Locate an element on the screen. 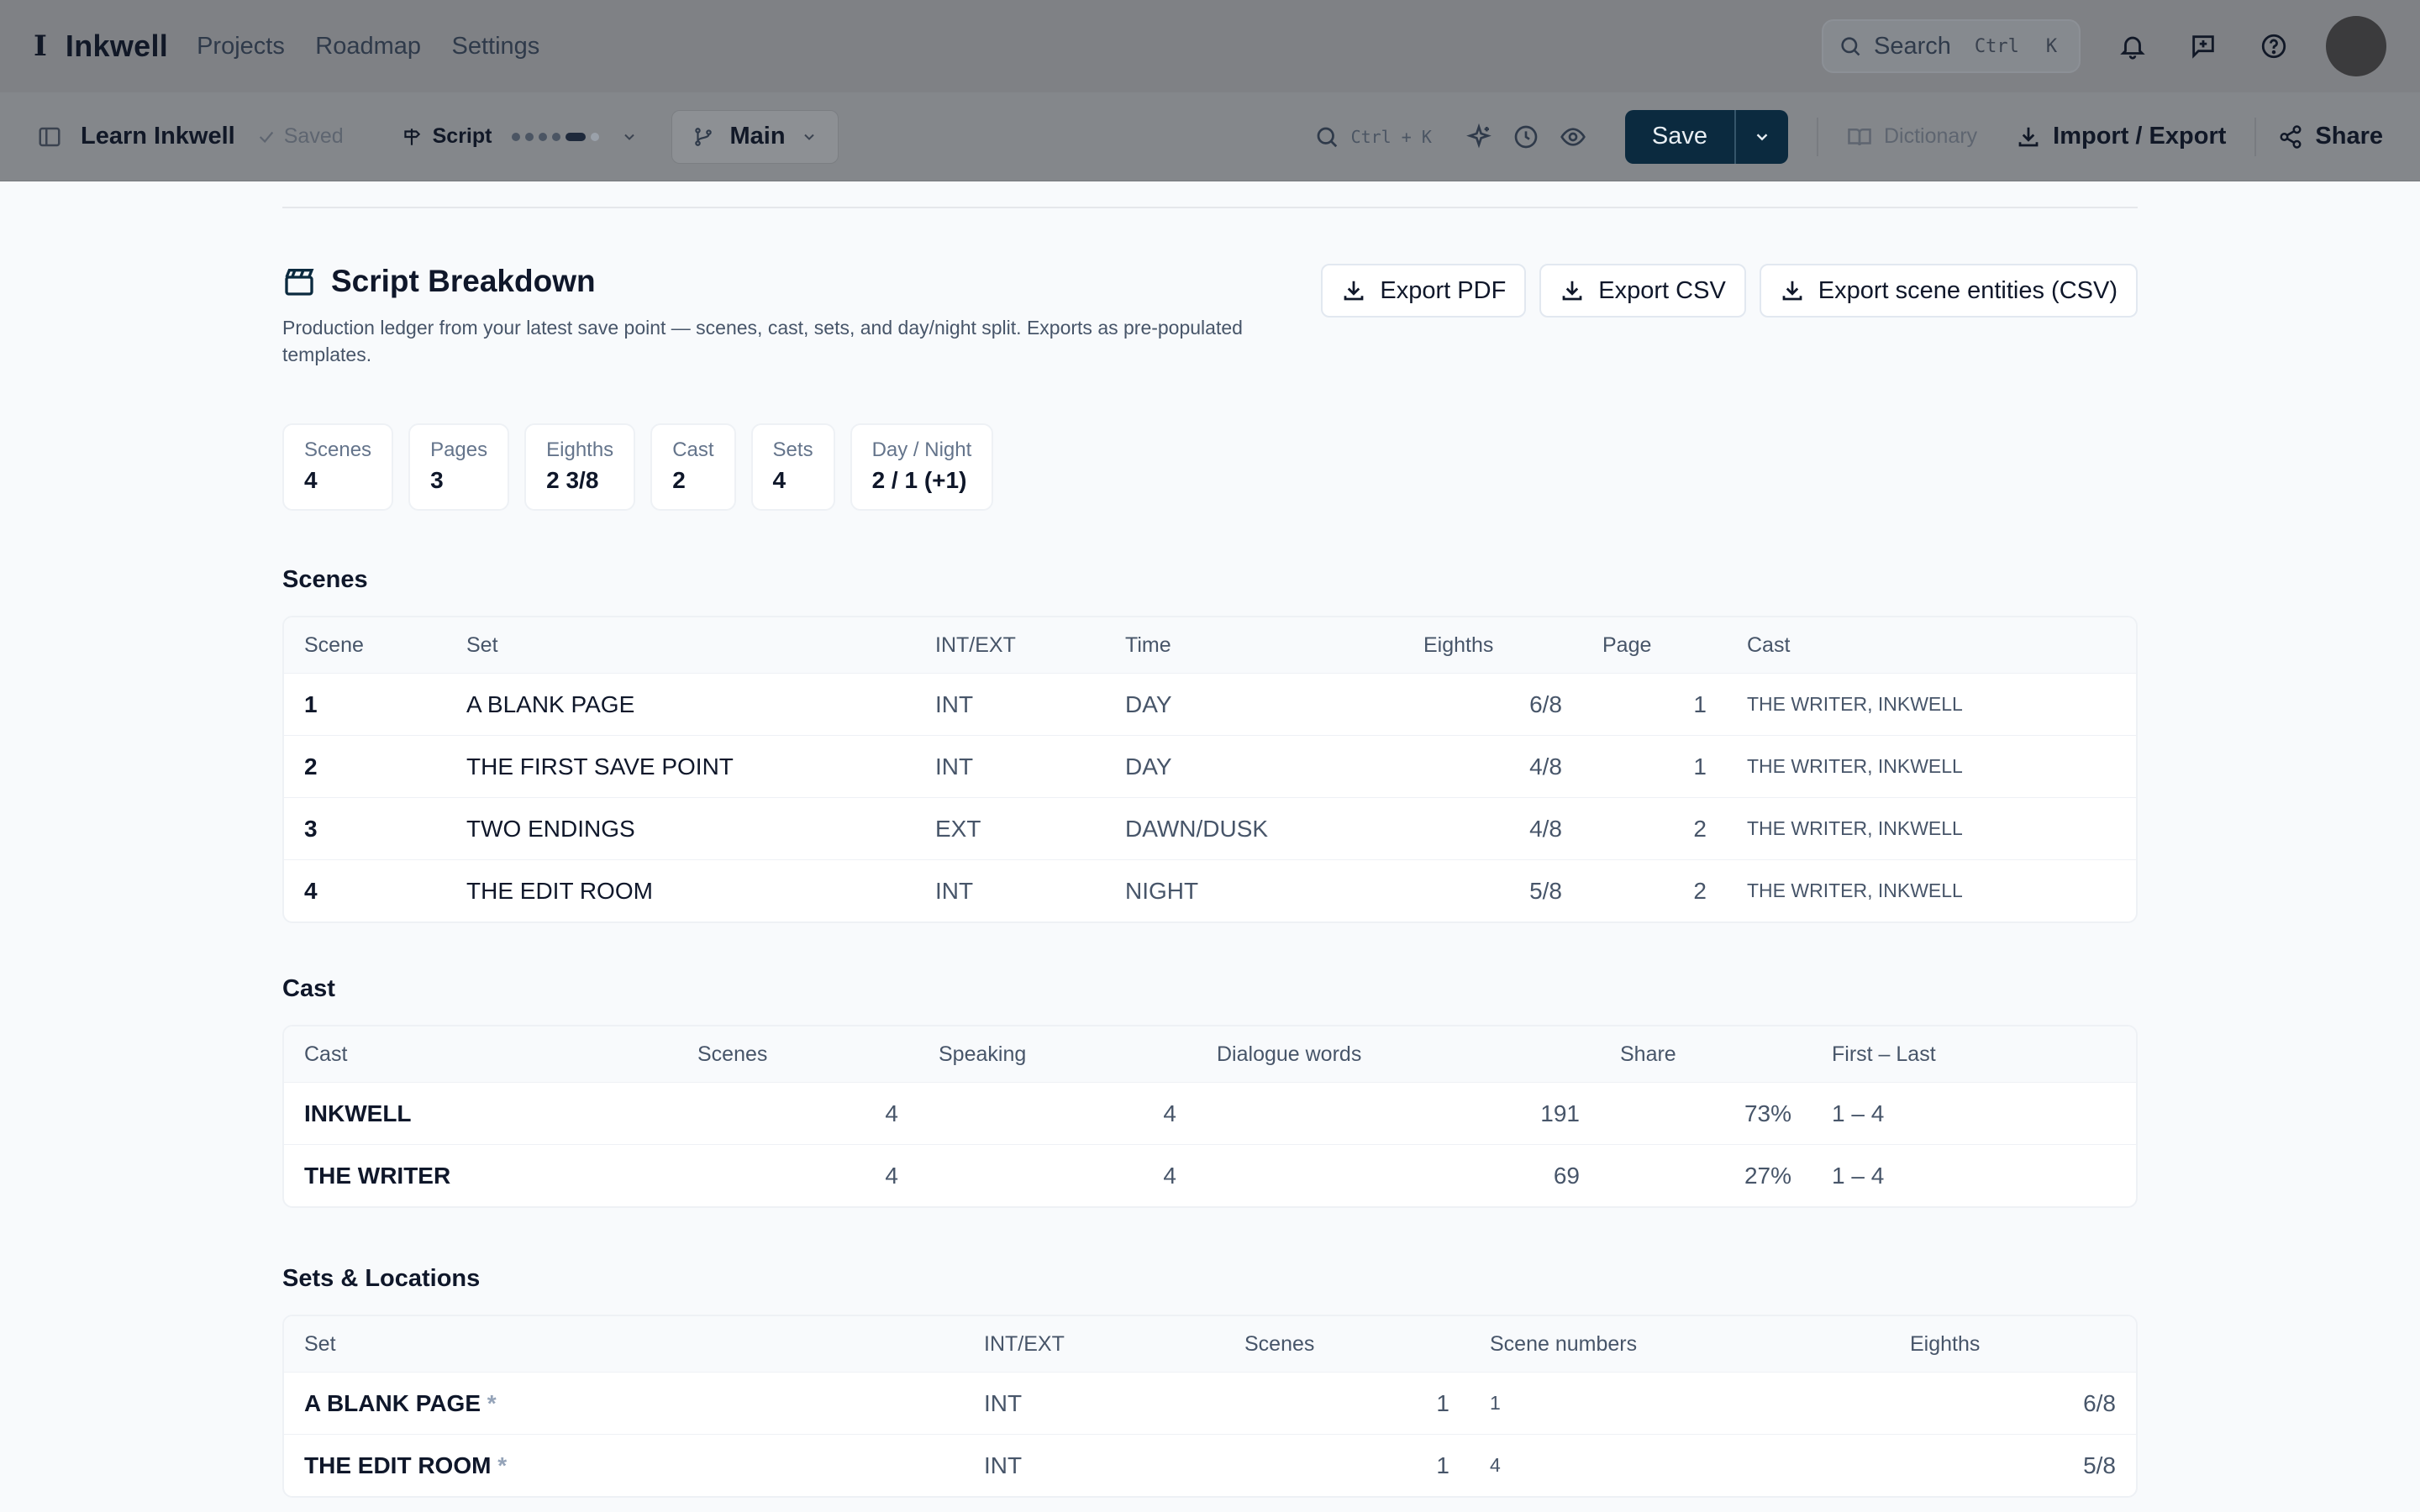 This screenshot has height=1512, width=2420. import-export-label: Import / Export is located at coordinates (2140, 136).